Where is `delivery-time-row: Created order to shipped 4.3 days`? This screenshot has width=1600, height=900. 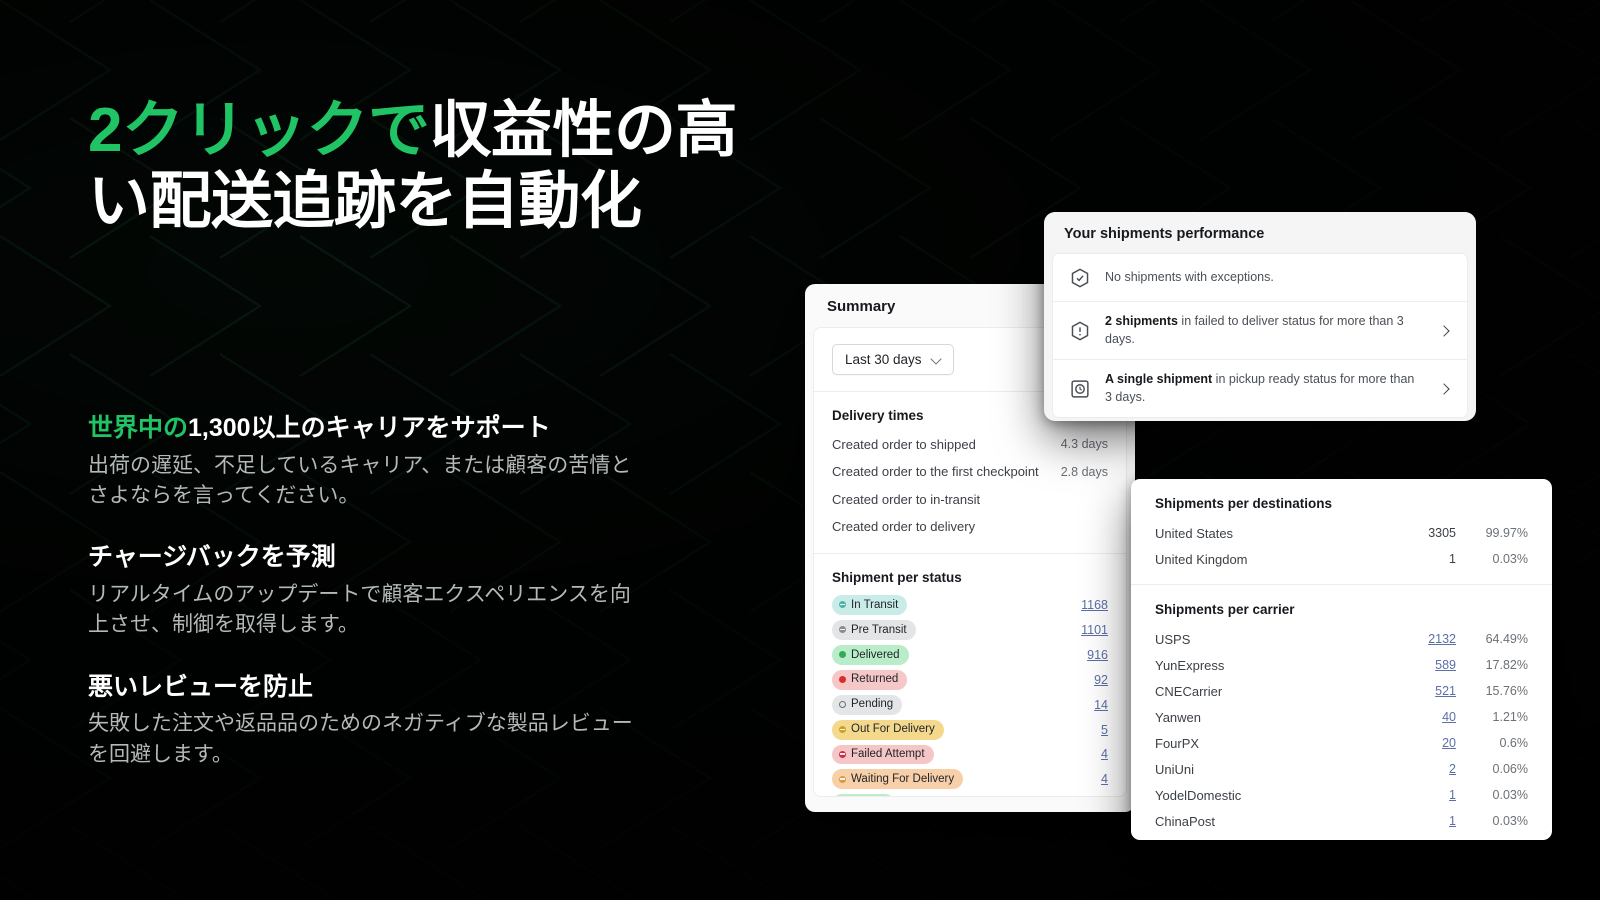 delivery-time-row: Created order to shipped 4.3 days is located at coordinates (970, 444).